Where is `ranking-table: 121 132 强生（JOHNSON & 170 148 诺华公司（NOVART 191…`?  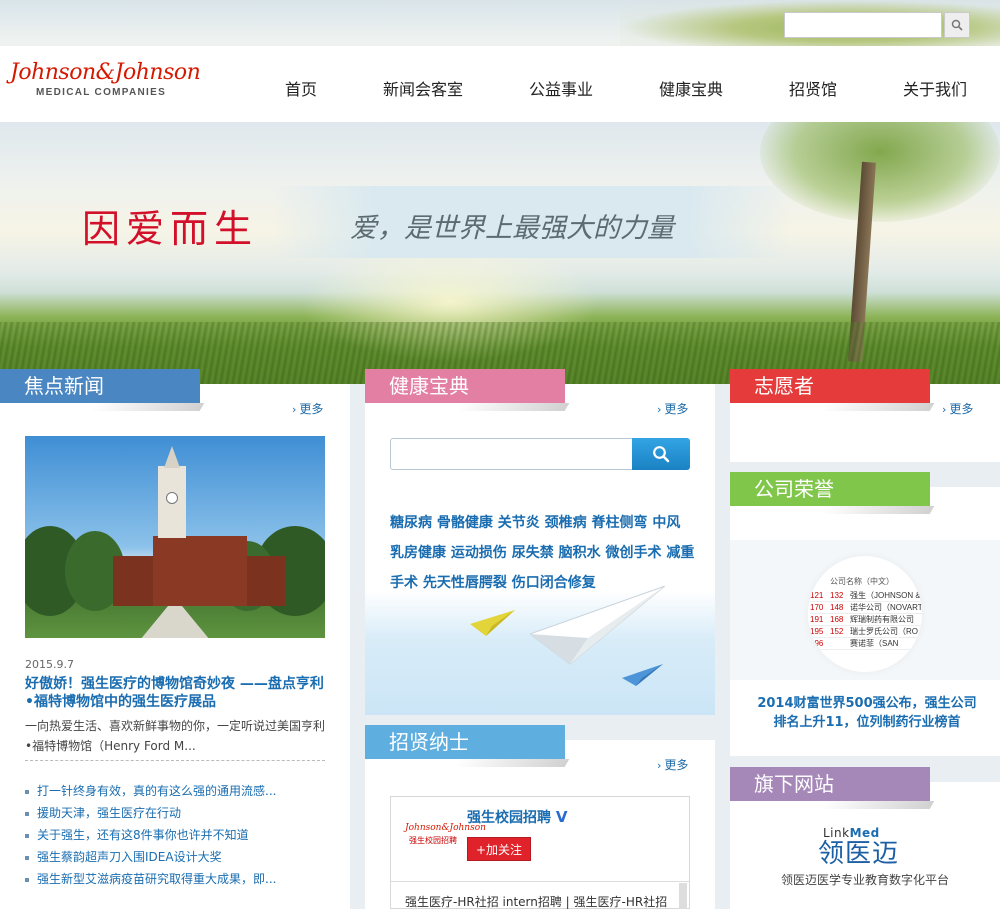
ranking-table: 121 132 强生（JOHNSON & 170 148 诺华公司（NOVART 191… is located at coordinates (866, 620).